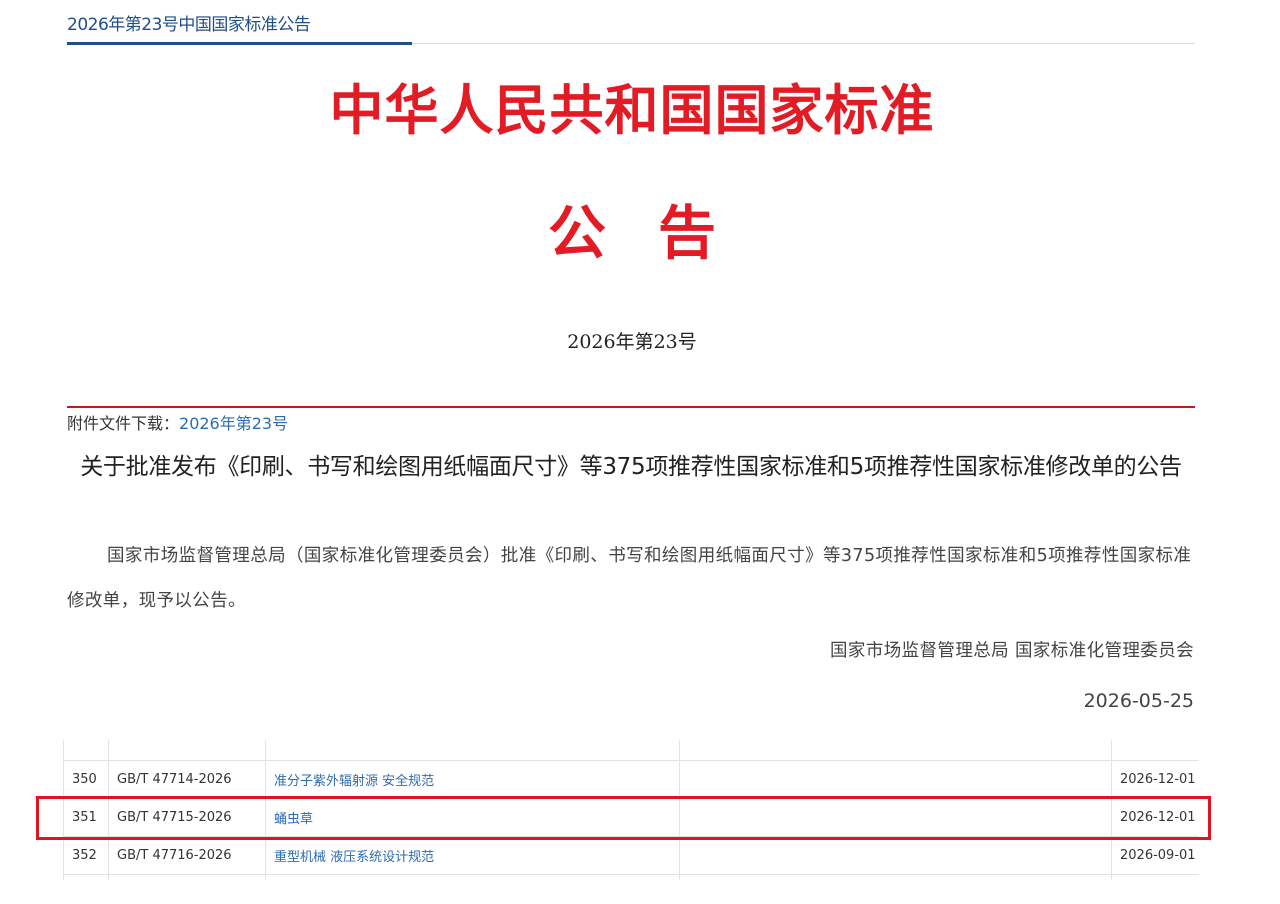 This screenshot has width=1280, height=904. What do you see at coordinates (1155, 855) in the screenshot?
I see `implementation-date: 2026-09-01` at bounding box center [1155, 855].